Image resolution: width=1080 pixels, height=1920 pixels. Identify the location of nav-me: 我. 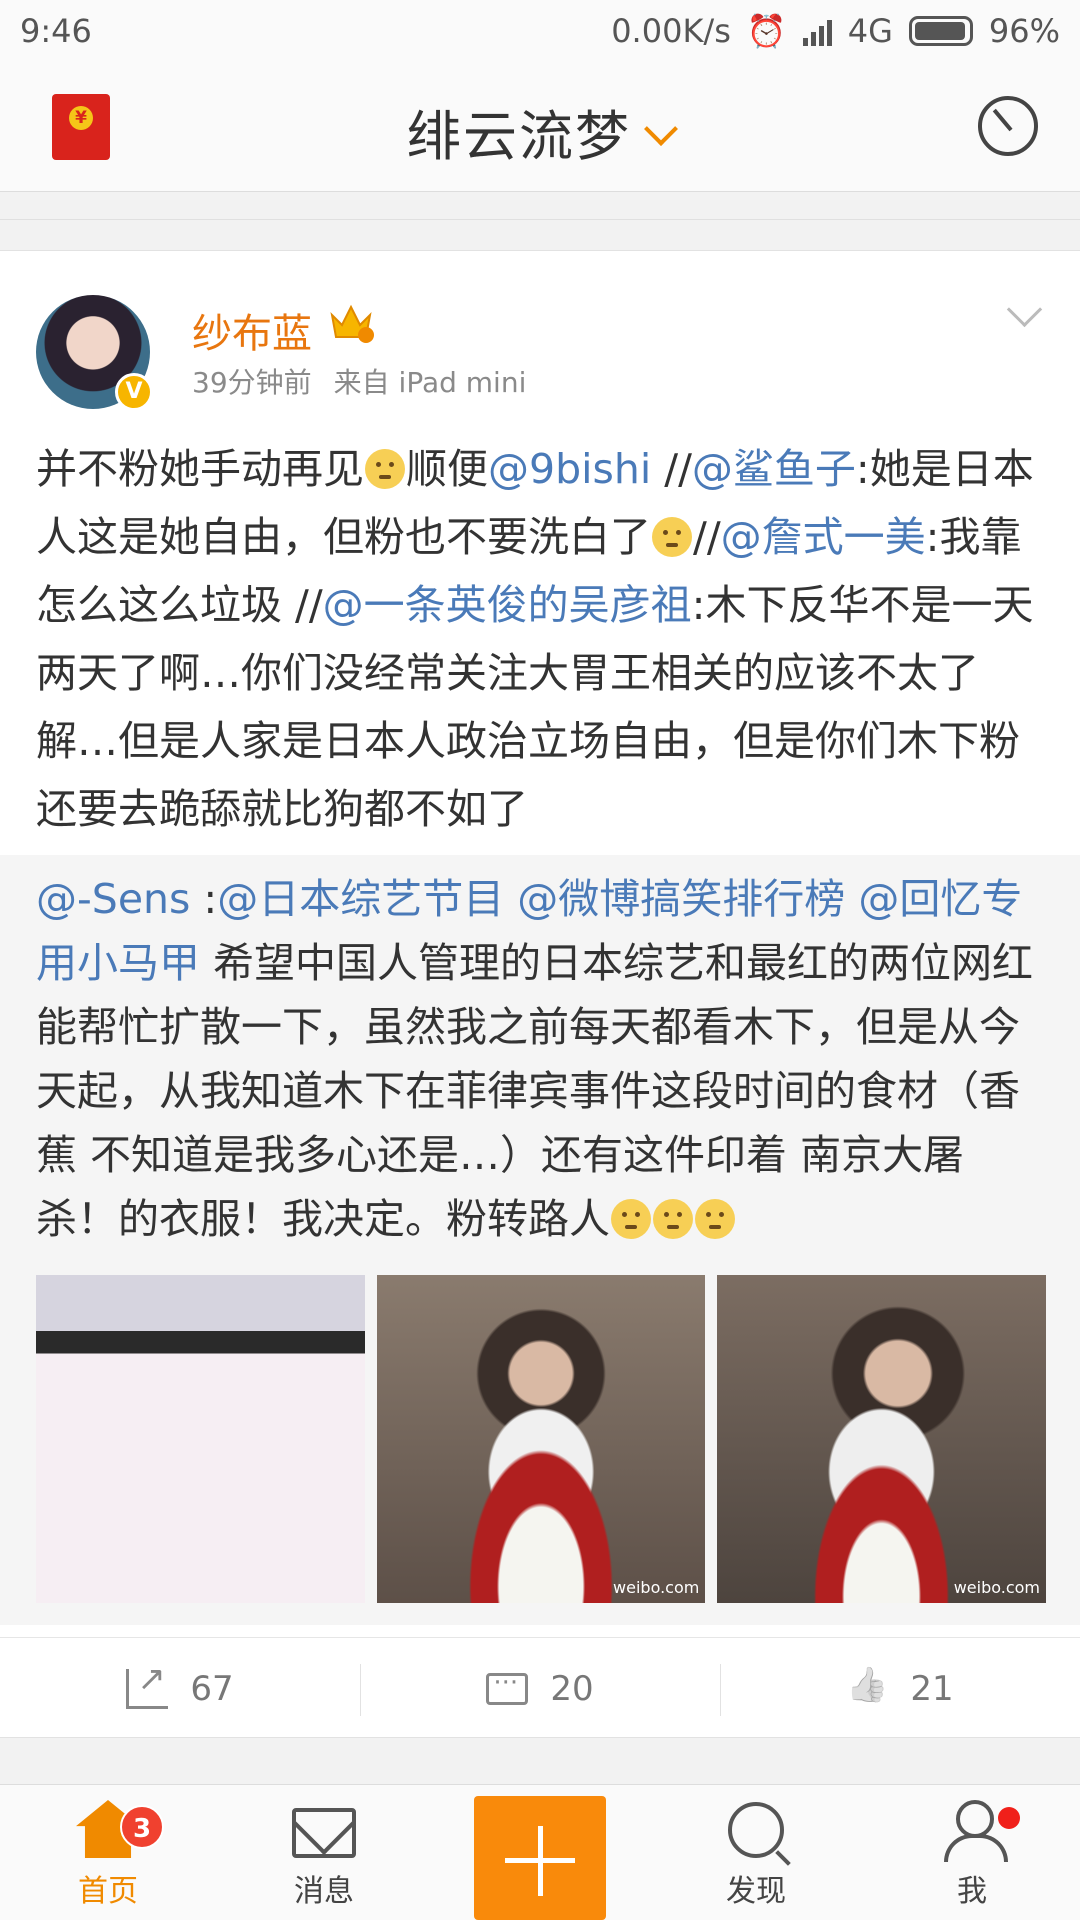
(972, 1852).